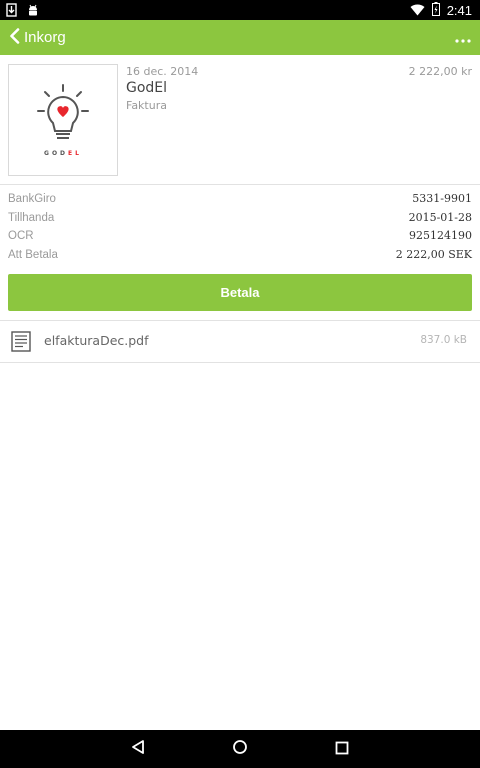 This screenshot has width=480, height=768. I want to click on chevron-left-icon, so click(14, 37).